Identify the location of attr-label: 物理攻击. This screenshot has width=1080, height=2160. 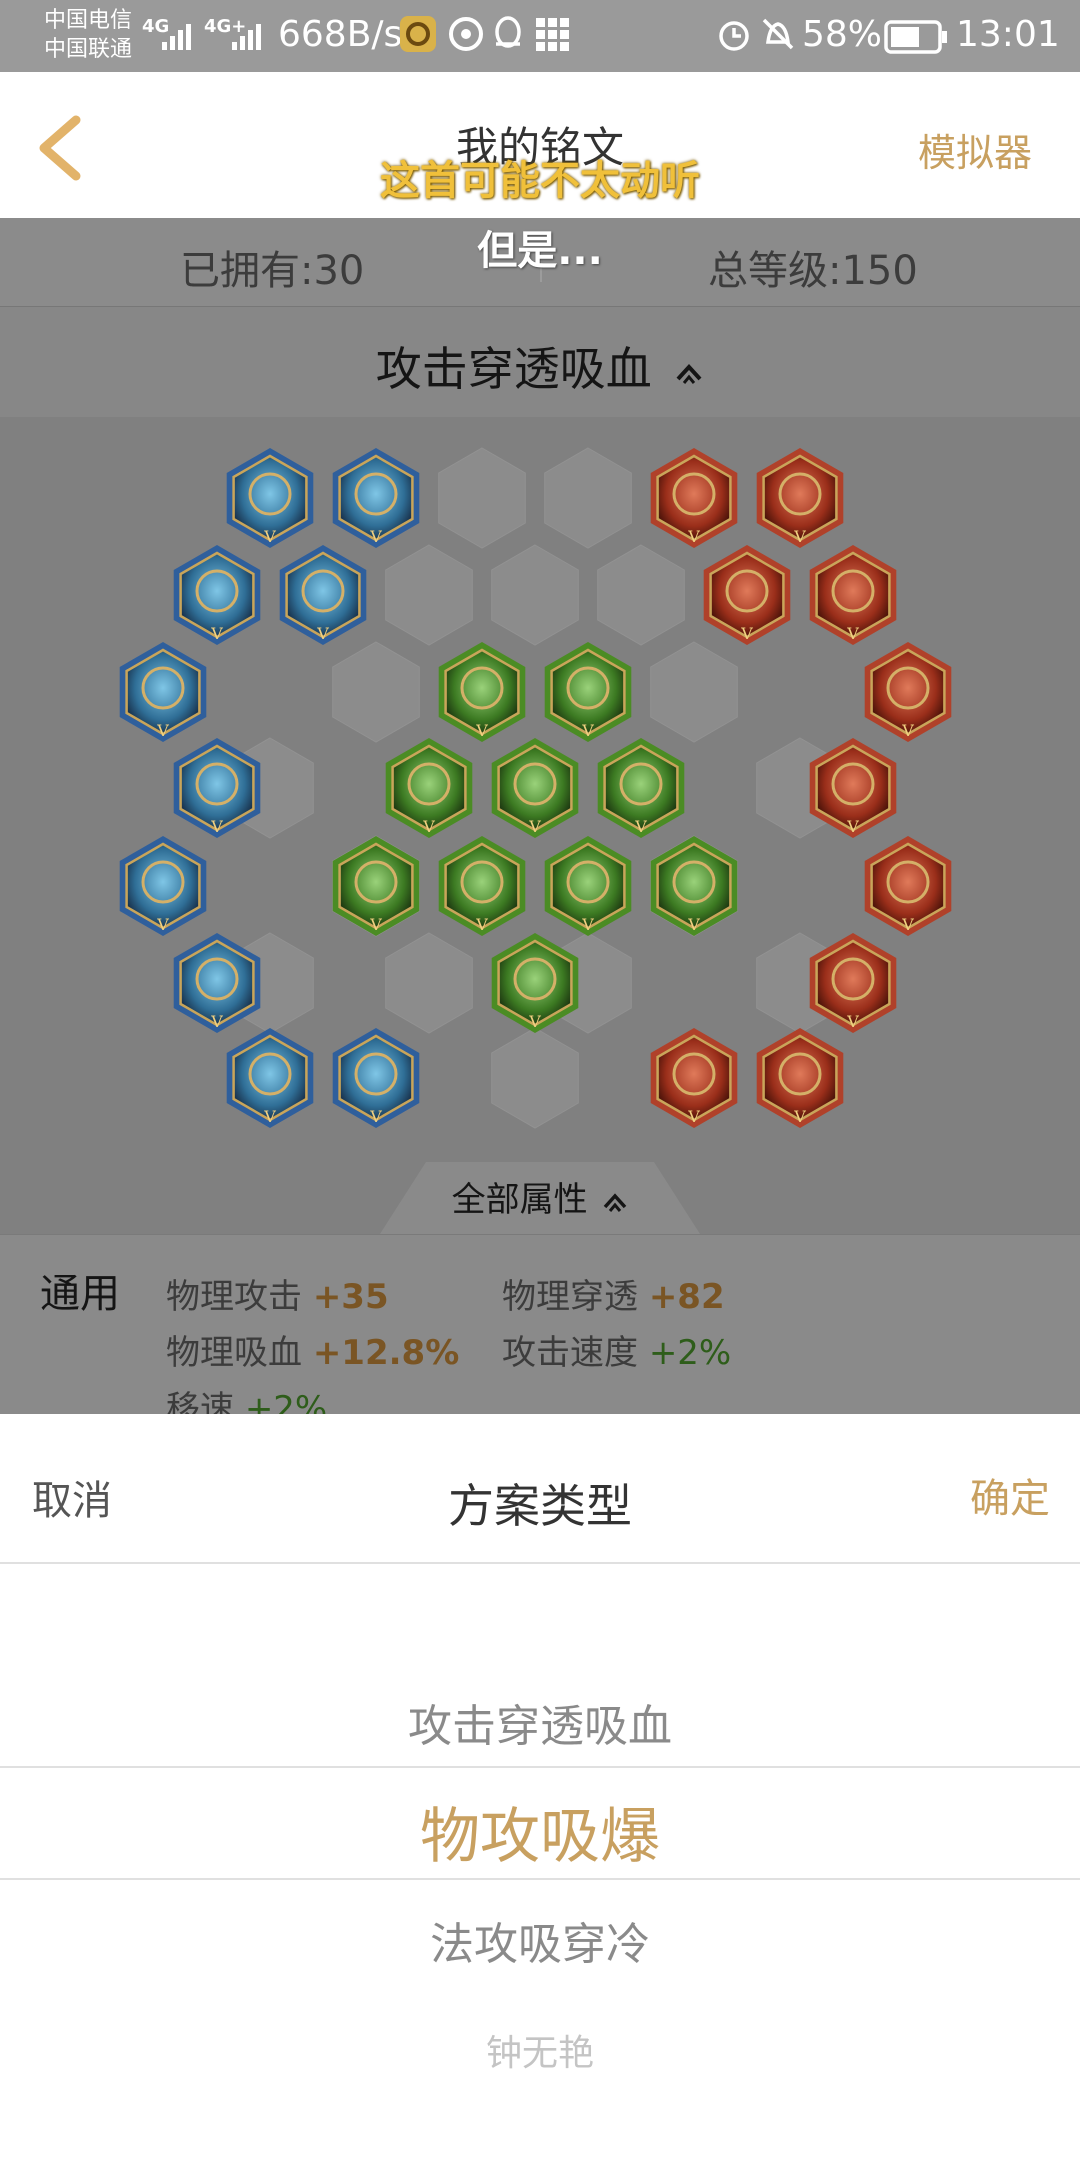
(234, 1297).